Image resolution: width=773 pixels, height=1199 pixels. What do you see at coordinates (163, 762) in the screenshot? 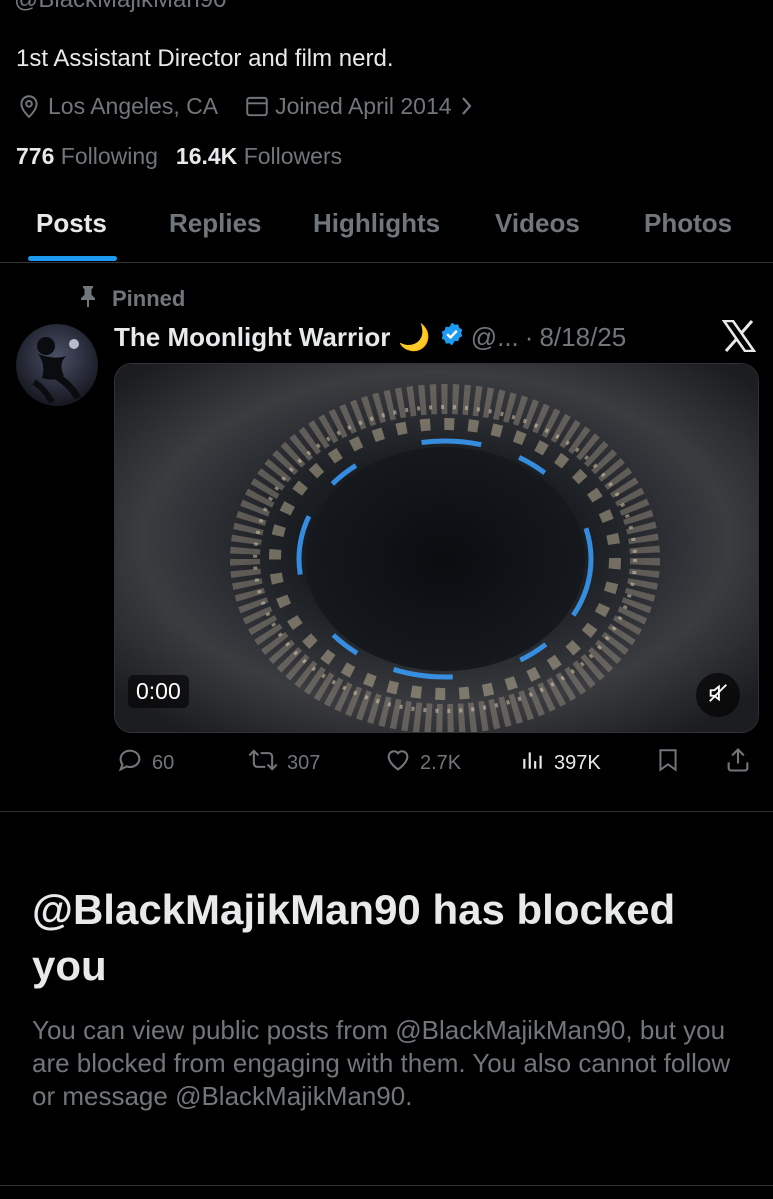
I see `reply-count: 60` at bounding box center [163, 762].